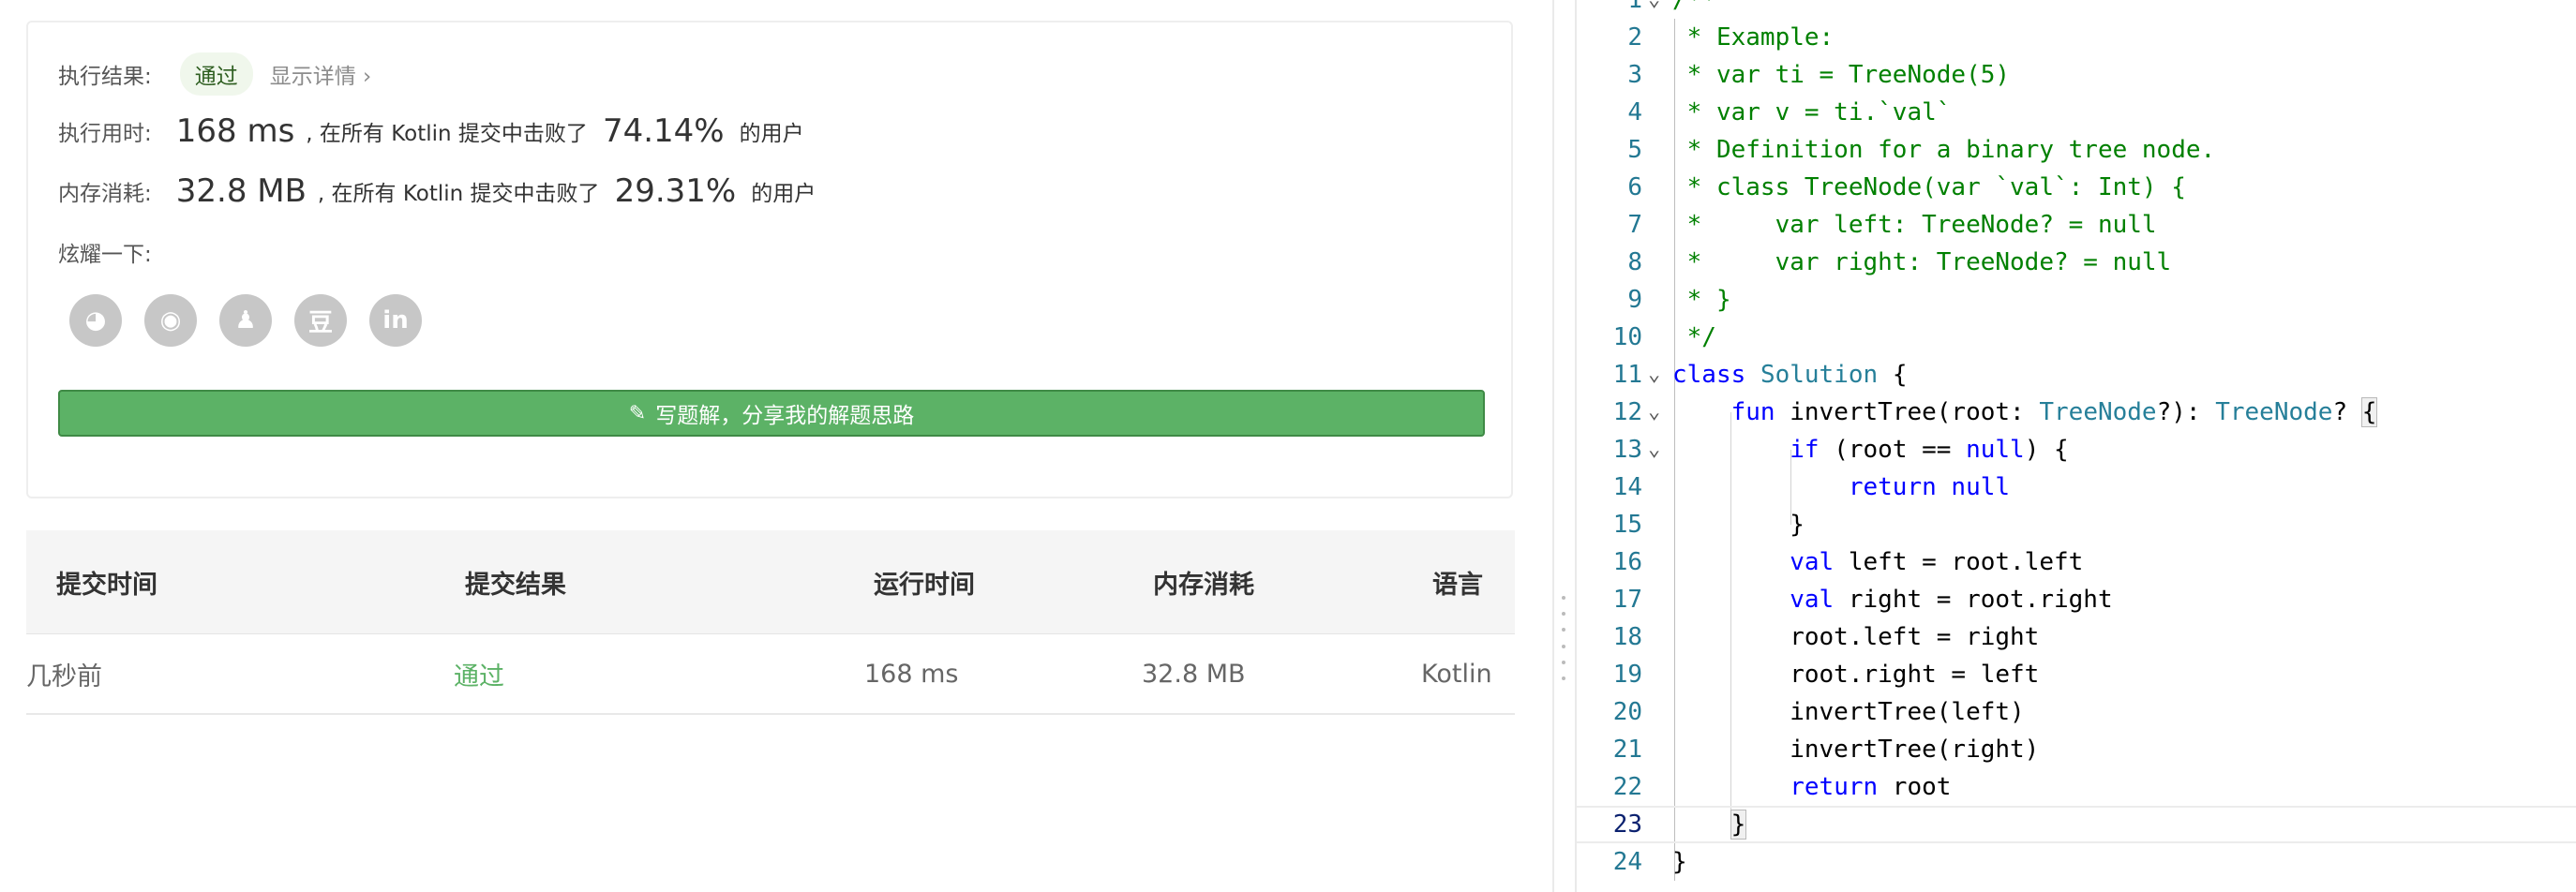 The height and width of the screenshot is (892, 2576). Describe the element at coordinates (2076, 37) in the screenshot. I see `code-line: 2 * Example:` at that location.